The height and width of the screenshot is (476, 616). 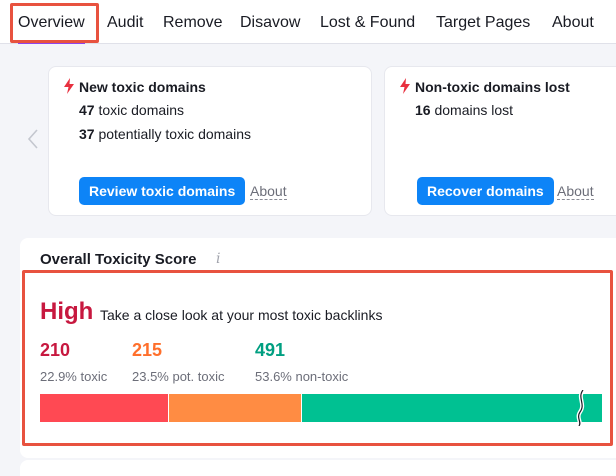 I want to click on tab-overview: Overview, so click(x=51, y=22).